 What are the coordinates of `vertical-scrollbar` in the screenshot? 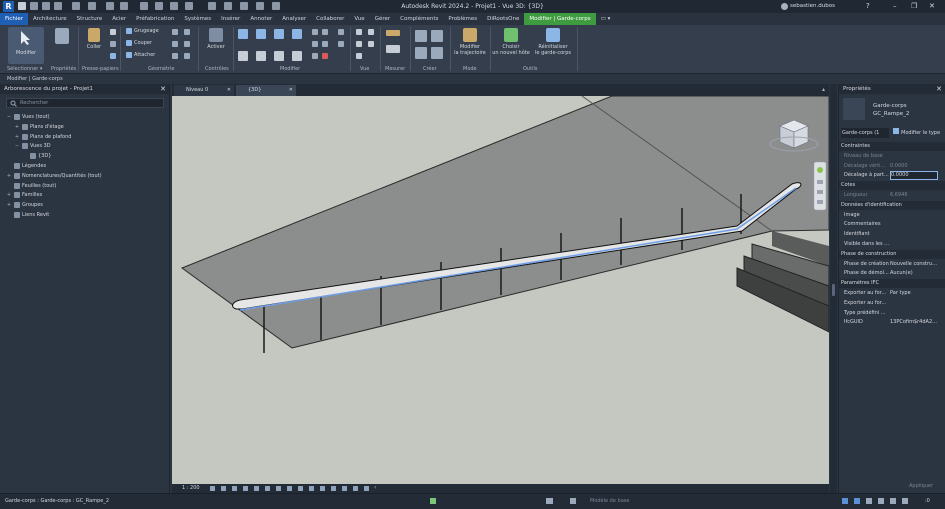 It's located at (833, 288).